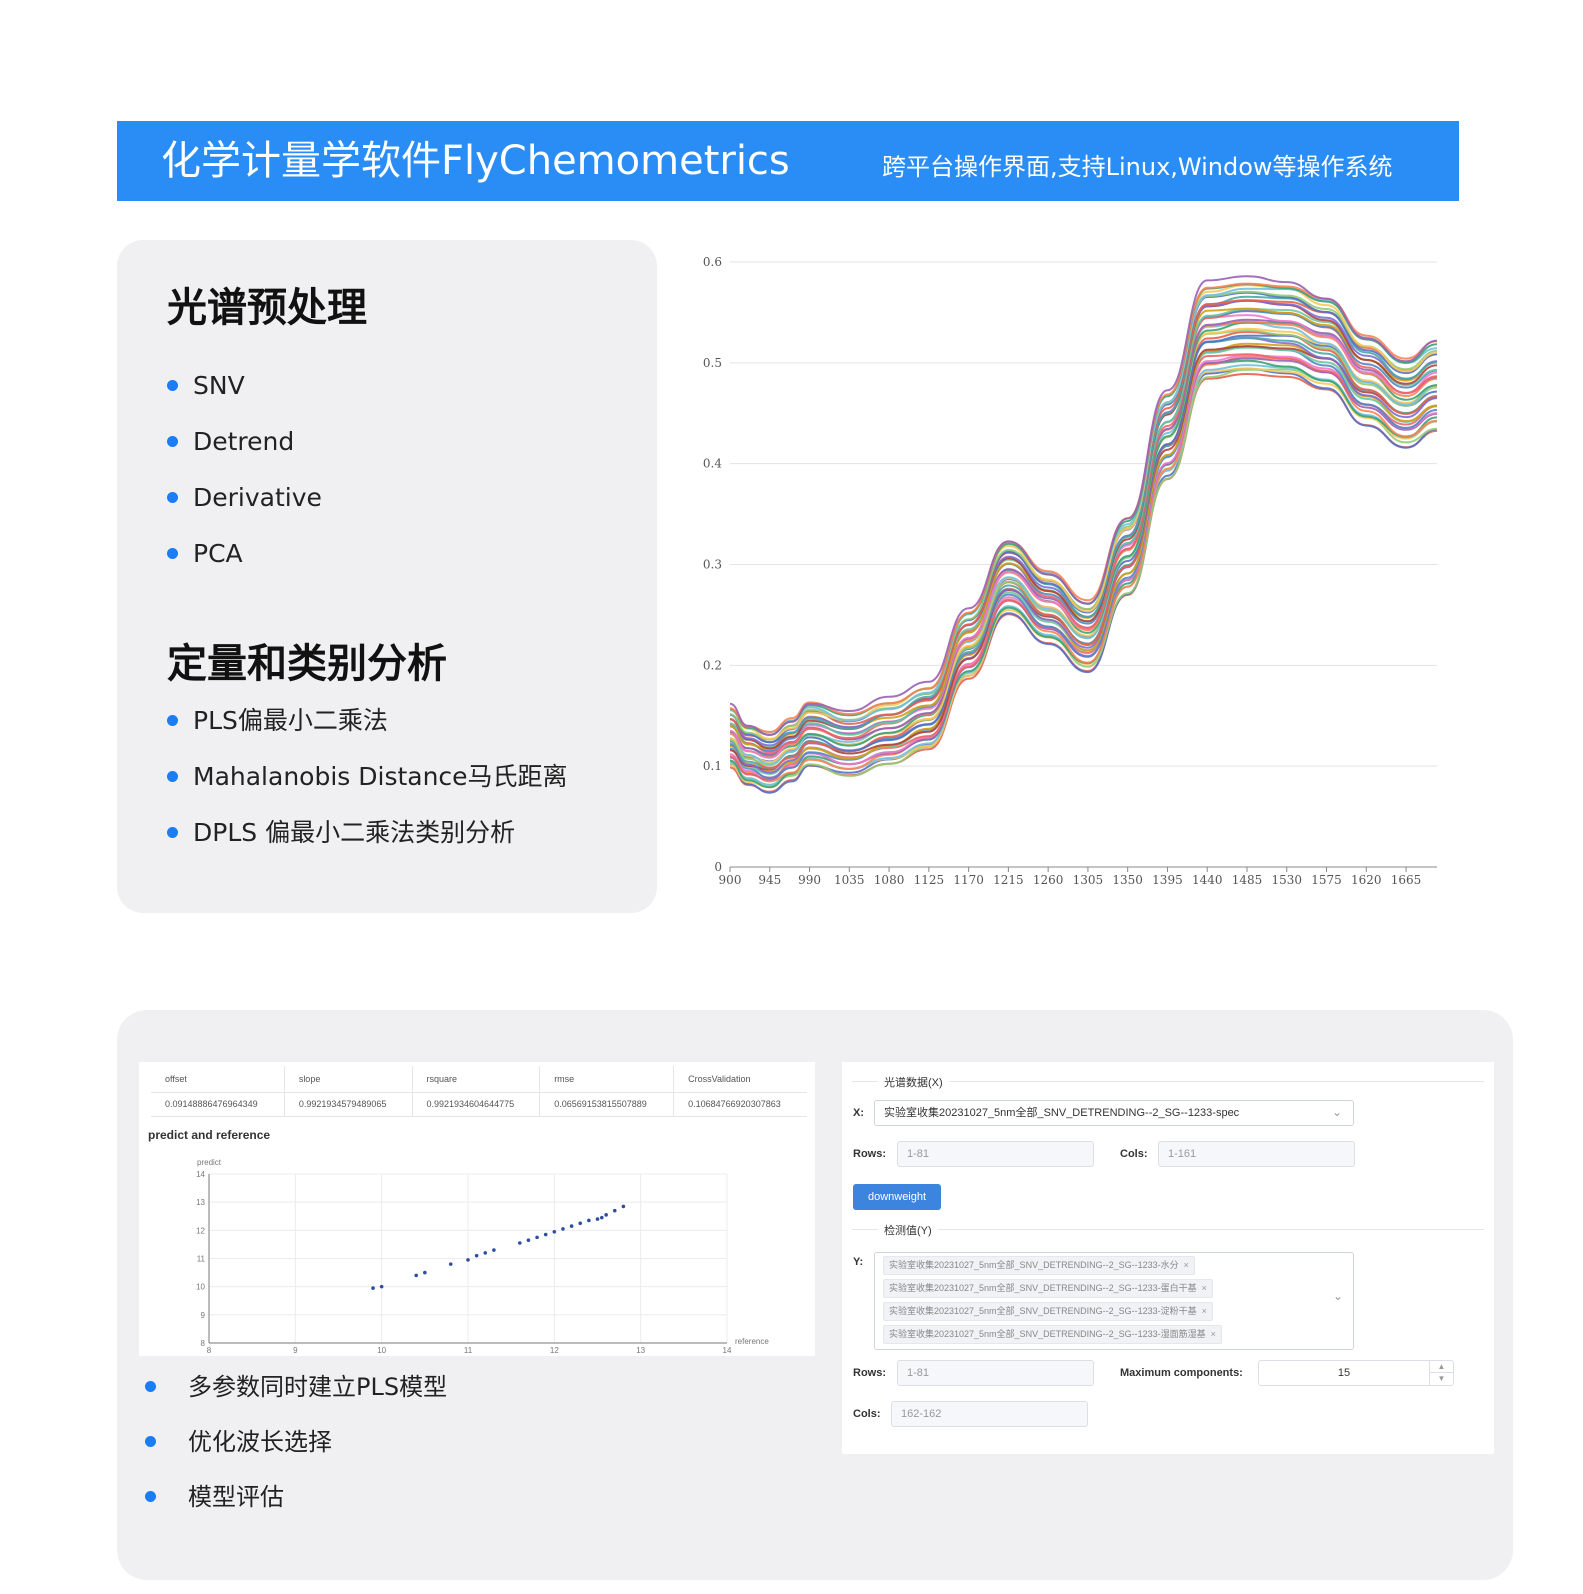  Describe the element at coordinates (809, 880) in the screenshot. I see `x-tick-label: 990` at that location.